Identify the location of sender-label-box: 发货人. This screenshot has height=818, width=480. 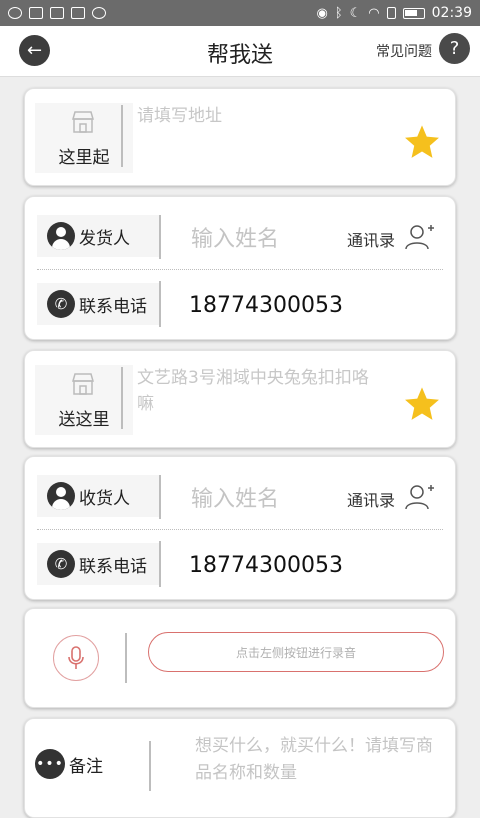
(99, 236).